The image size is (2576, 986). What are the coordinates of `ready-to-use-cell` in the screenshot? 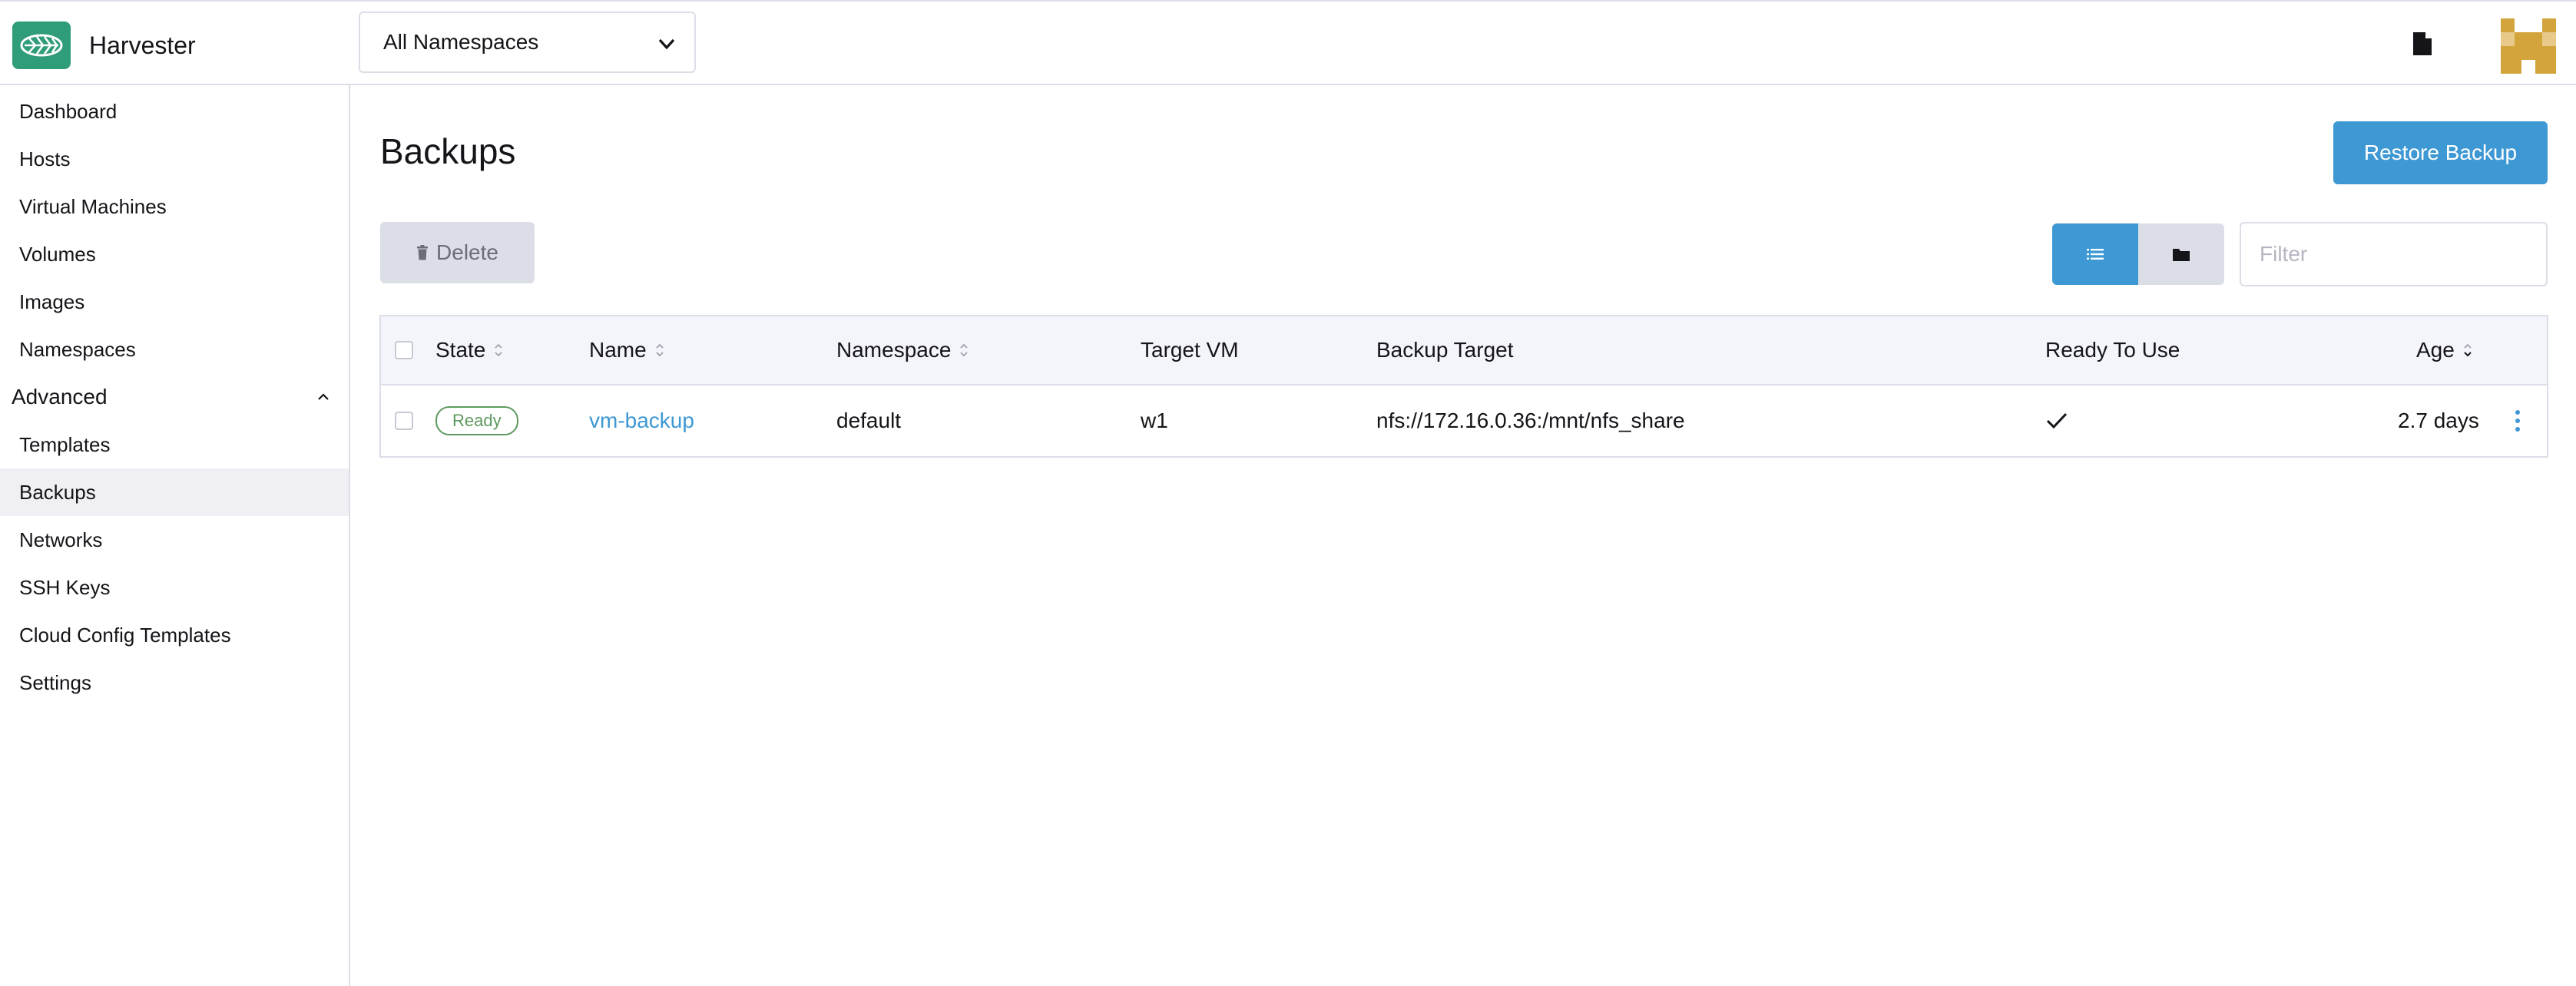 It's located at (2056, 420).